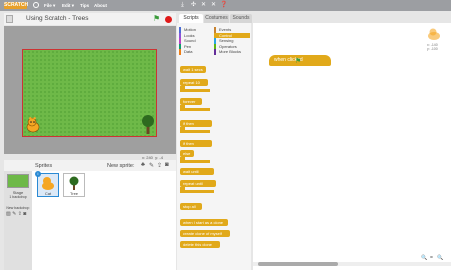 This screenshot has height=270, width=451. Describe the element at coordinates (195, 160) in the screenshot. I see `block-else-mouth` at that location.